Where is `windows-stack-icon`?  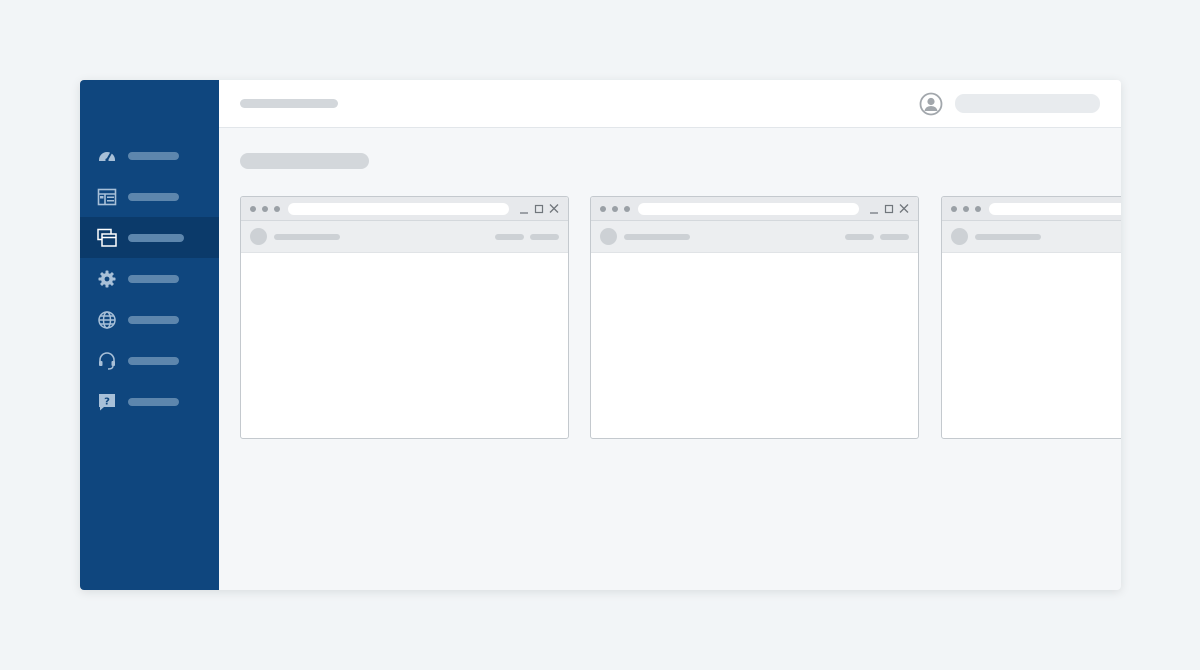
windows-stack-icon is located at coordinates (107, 238).